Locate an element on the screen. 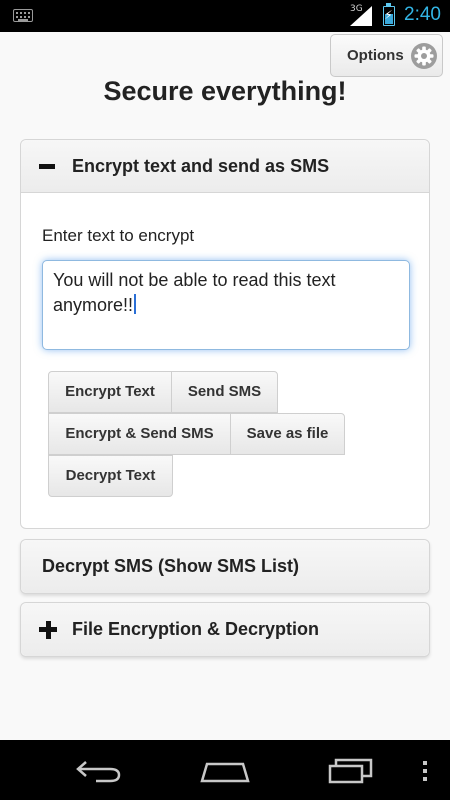  decrypt-text-button: Decrypt Text is located at coordinates (110, 476).